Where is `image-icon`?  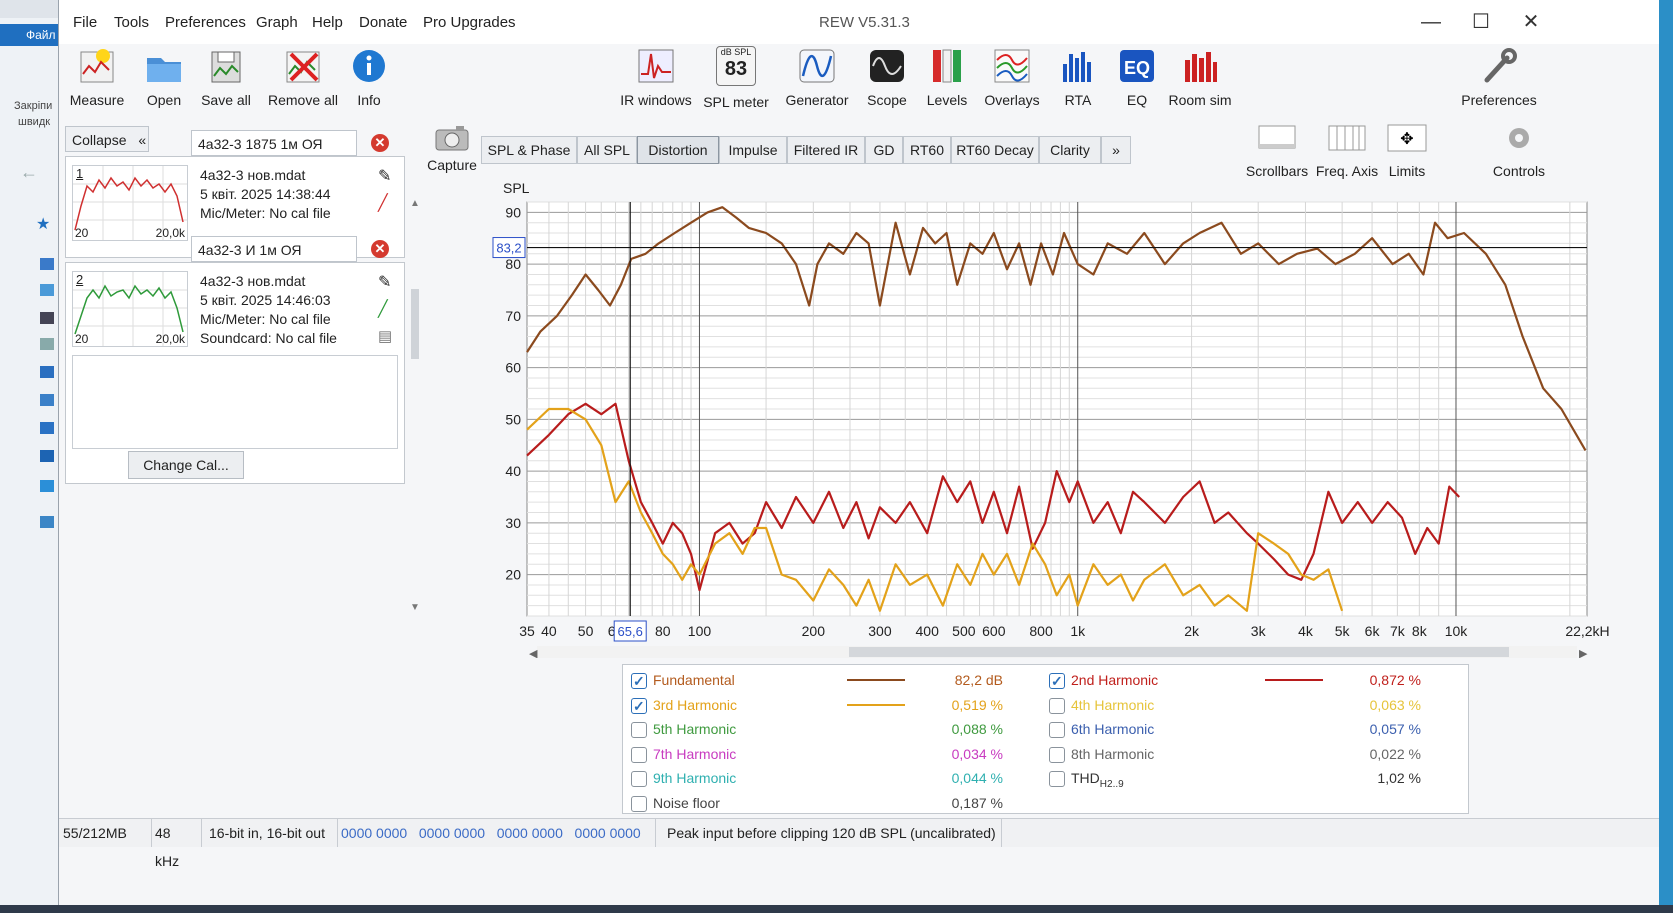
image-icon is located at coordinates (47, 400).